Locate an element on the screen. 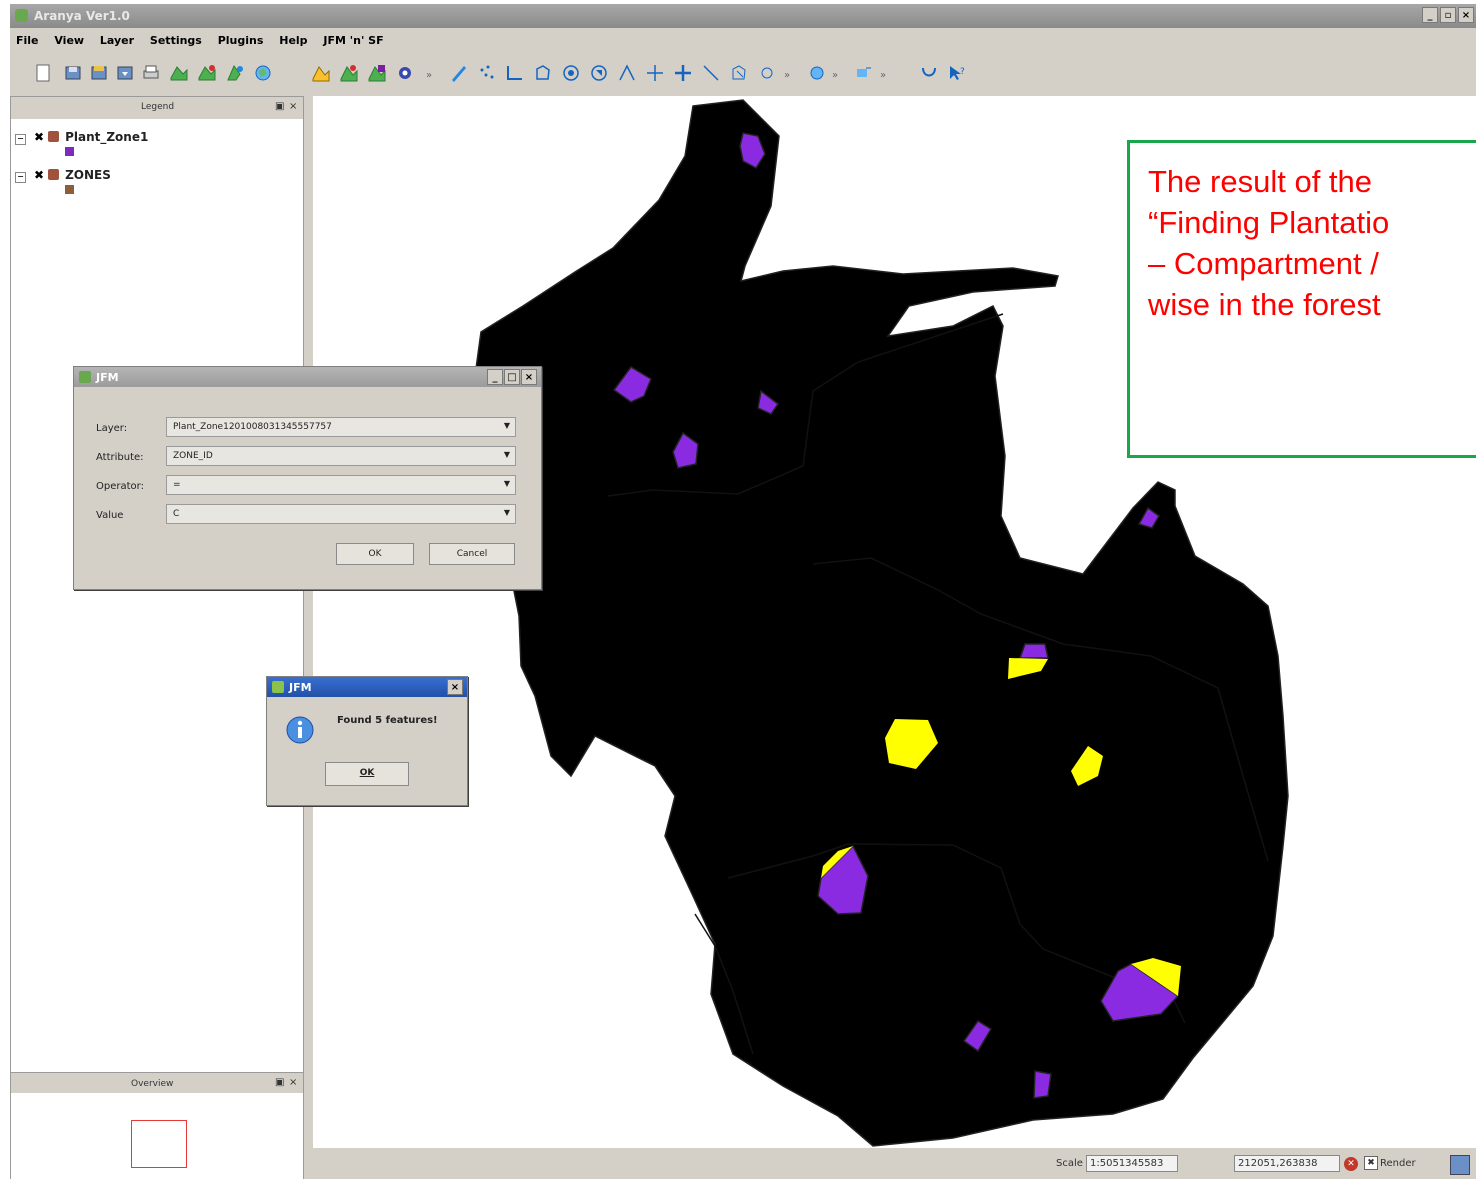  message-text: Found 5 features! is located at coordinates (387, 720).